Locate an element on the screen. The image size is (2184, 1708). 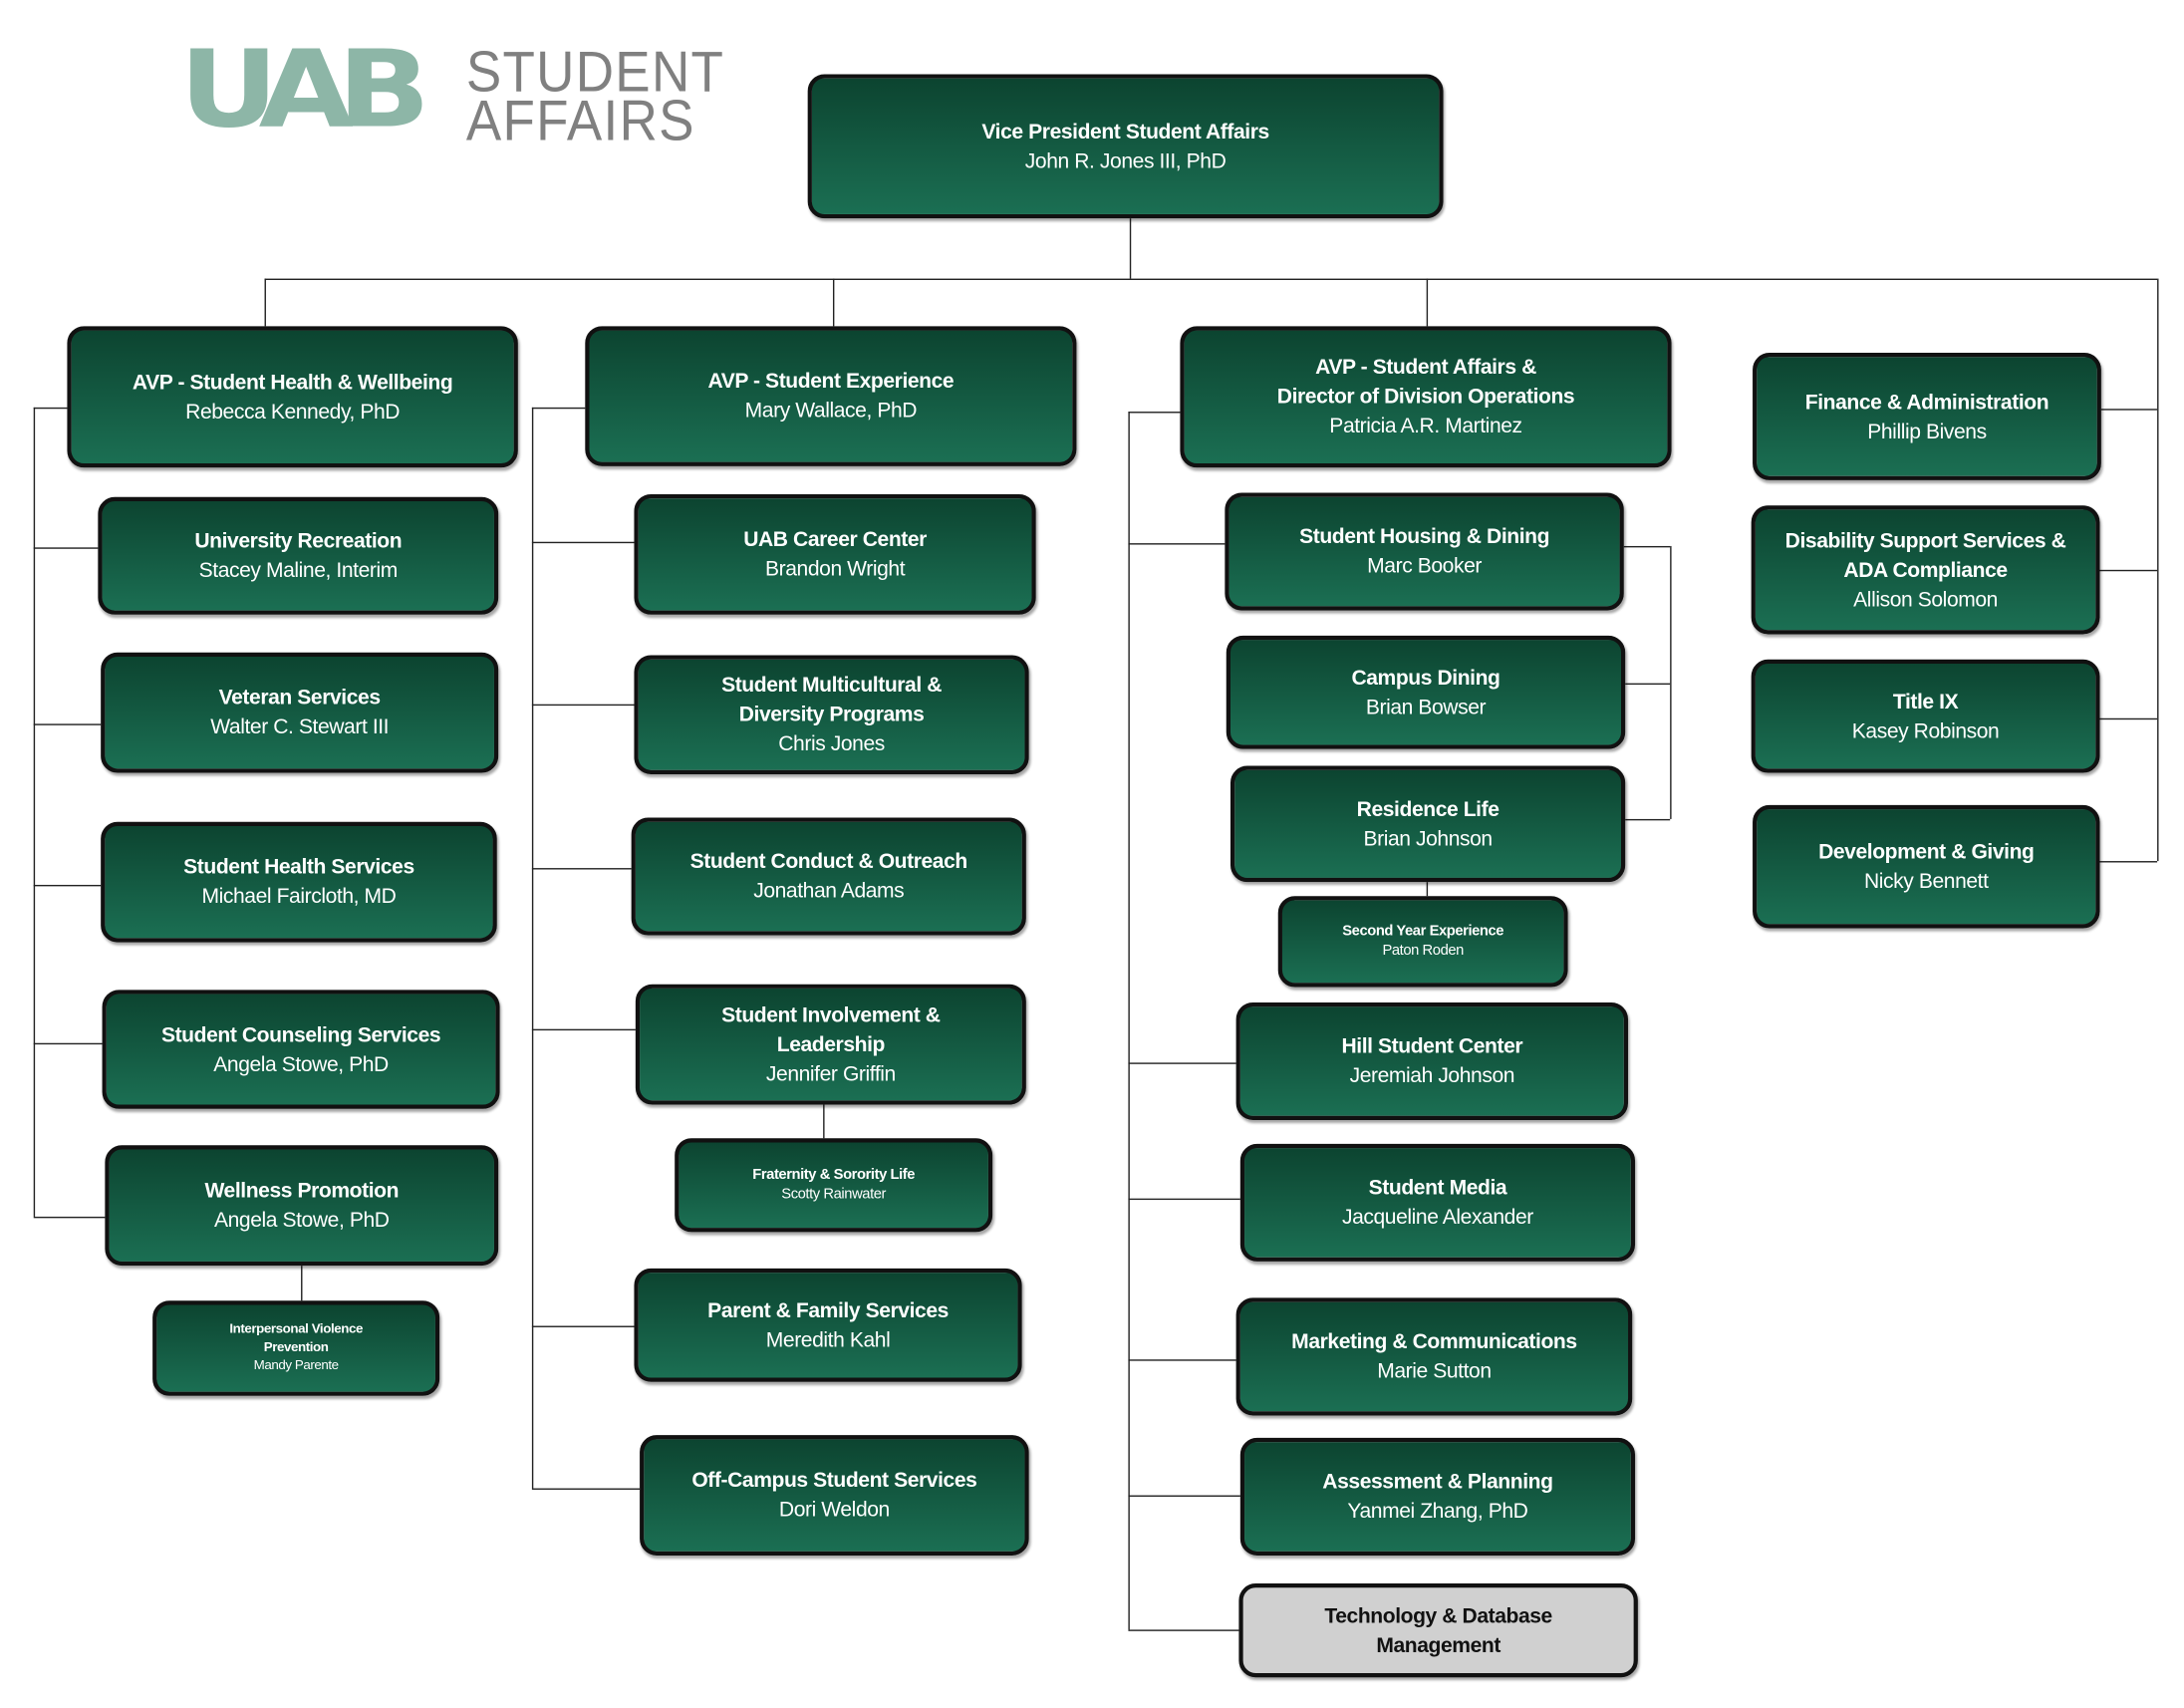
box-name: Brian Bowser is located at coordinates (1426, 707).